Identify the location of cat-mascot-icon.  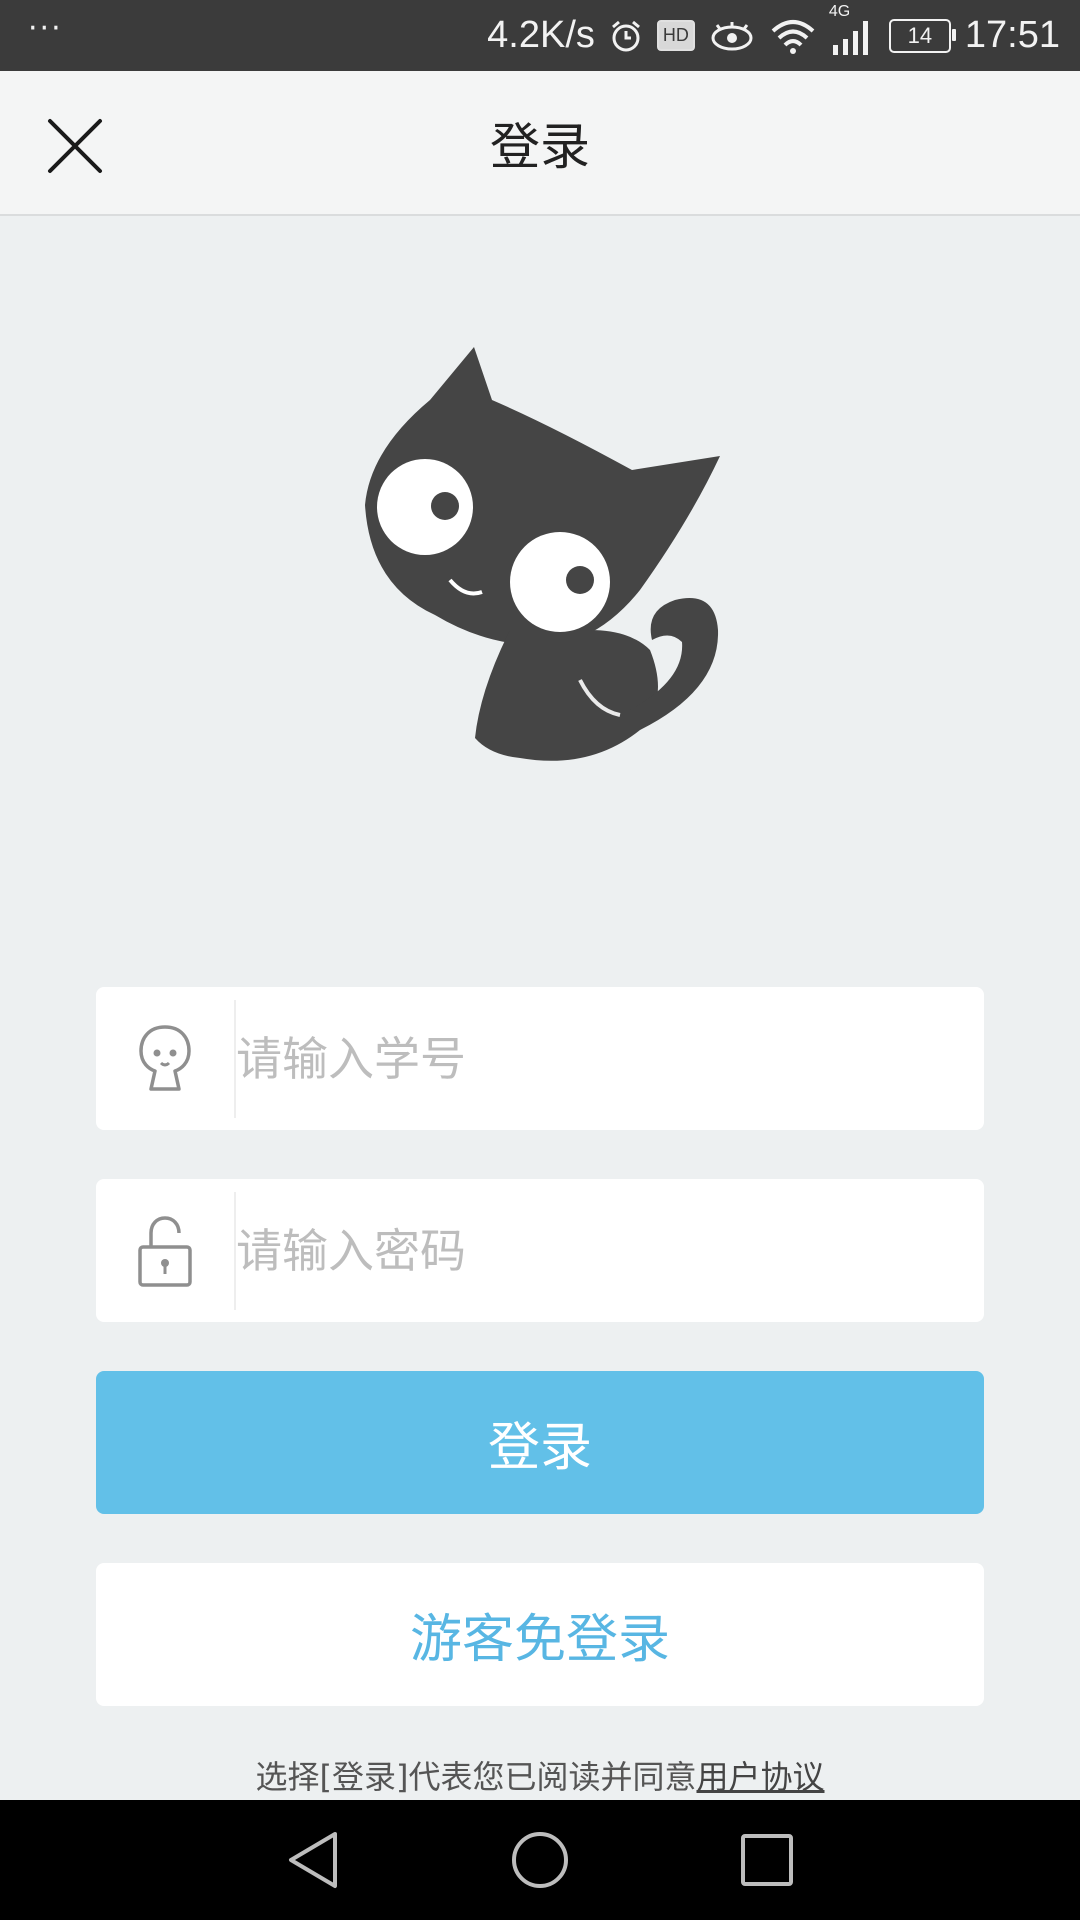
(540, 555).